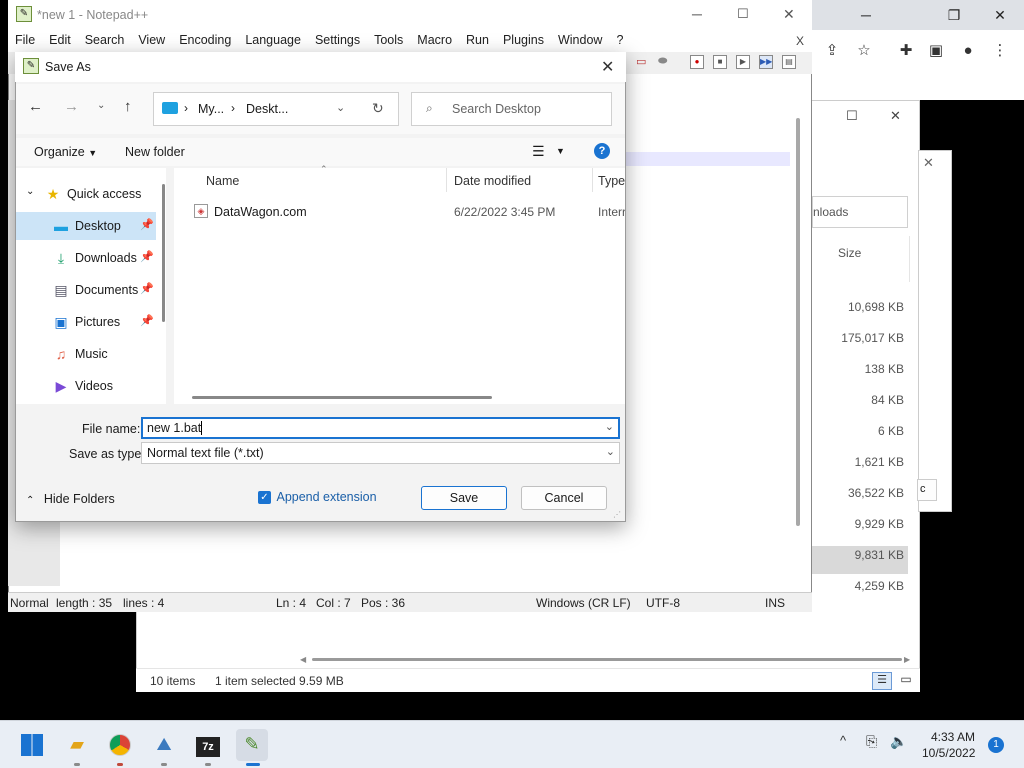  Describe the element at coordinates (602, 151) in the screenshot. I see `help-icon: ?` at that location.